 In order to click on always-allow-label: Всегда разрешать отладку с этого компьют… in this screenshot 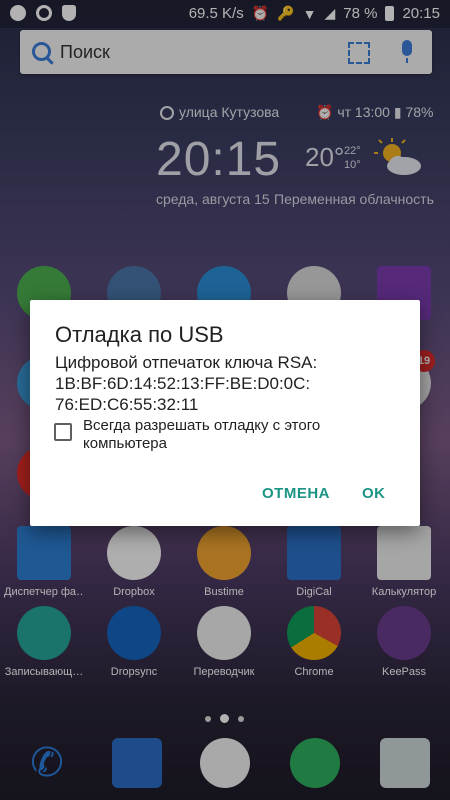, I will do `click(233, 435)`.